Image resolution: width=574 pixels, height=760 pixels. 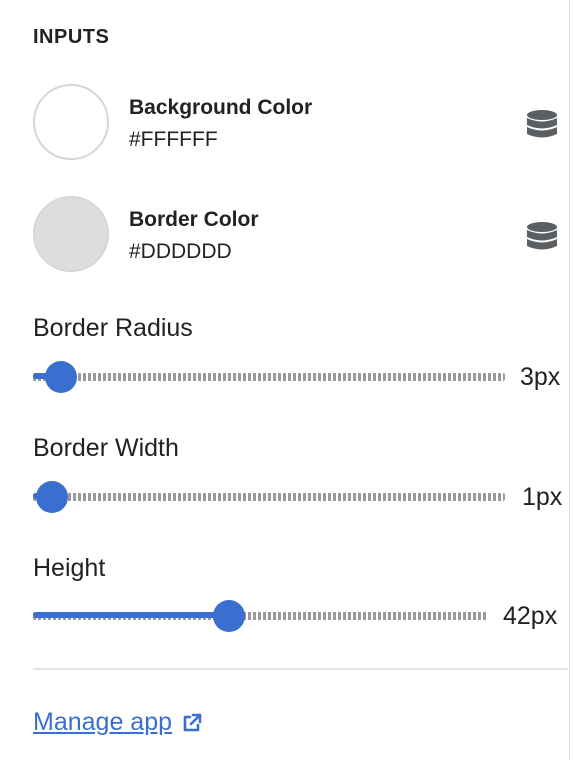 I want to click on border-radius-value: 3px, so click(x=540, y=377).